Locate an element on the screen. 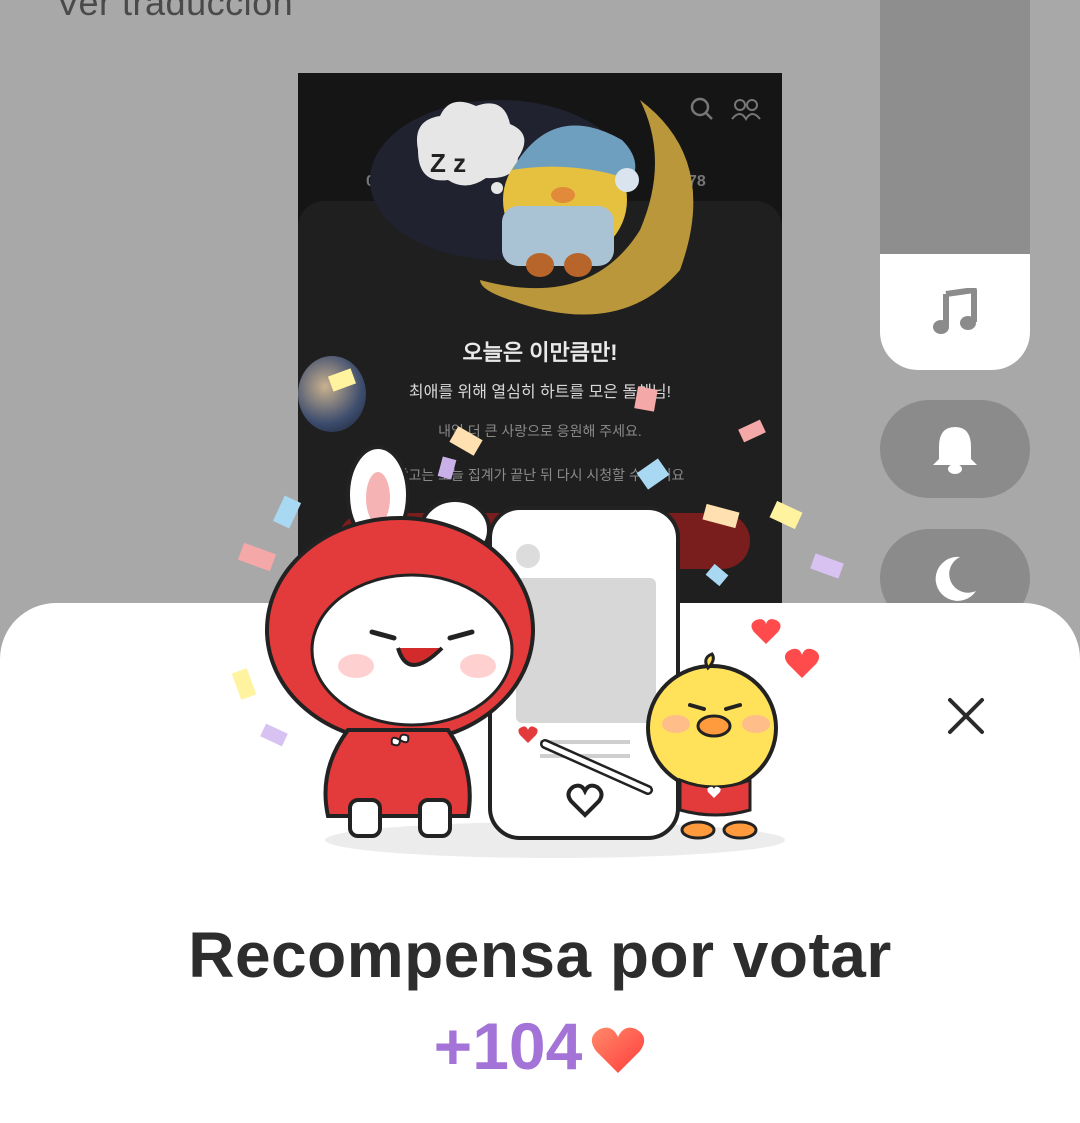 The image size is (1080, 1123). popup-title: 오늘은 이만큼만! is located at coordinates (540, 352).